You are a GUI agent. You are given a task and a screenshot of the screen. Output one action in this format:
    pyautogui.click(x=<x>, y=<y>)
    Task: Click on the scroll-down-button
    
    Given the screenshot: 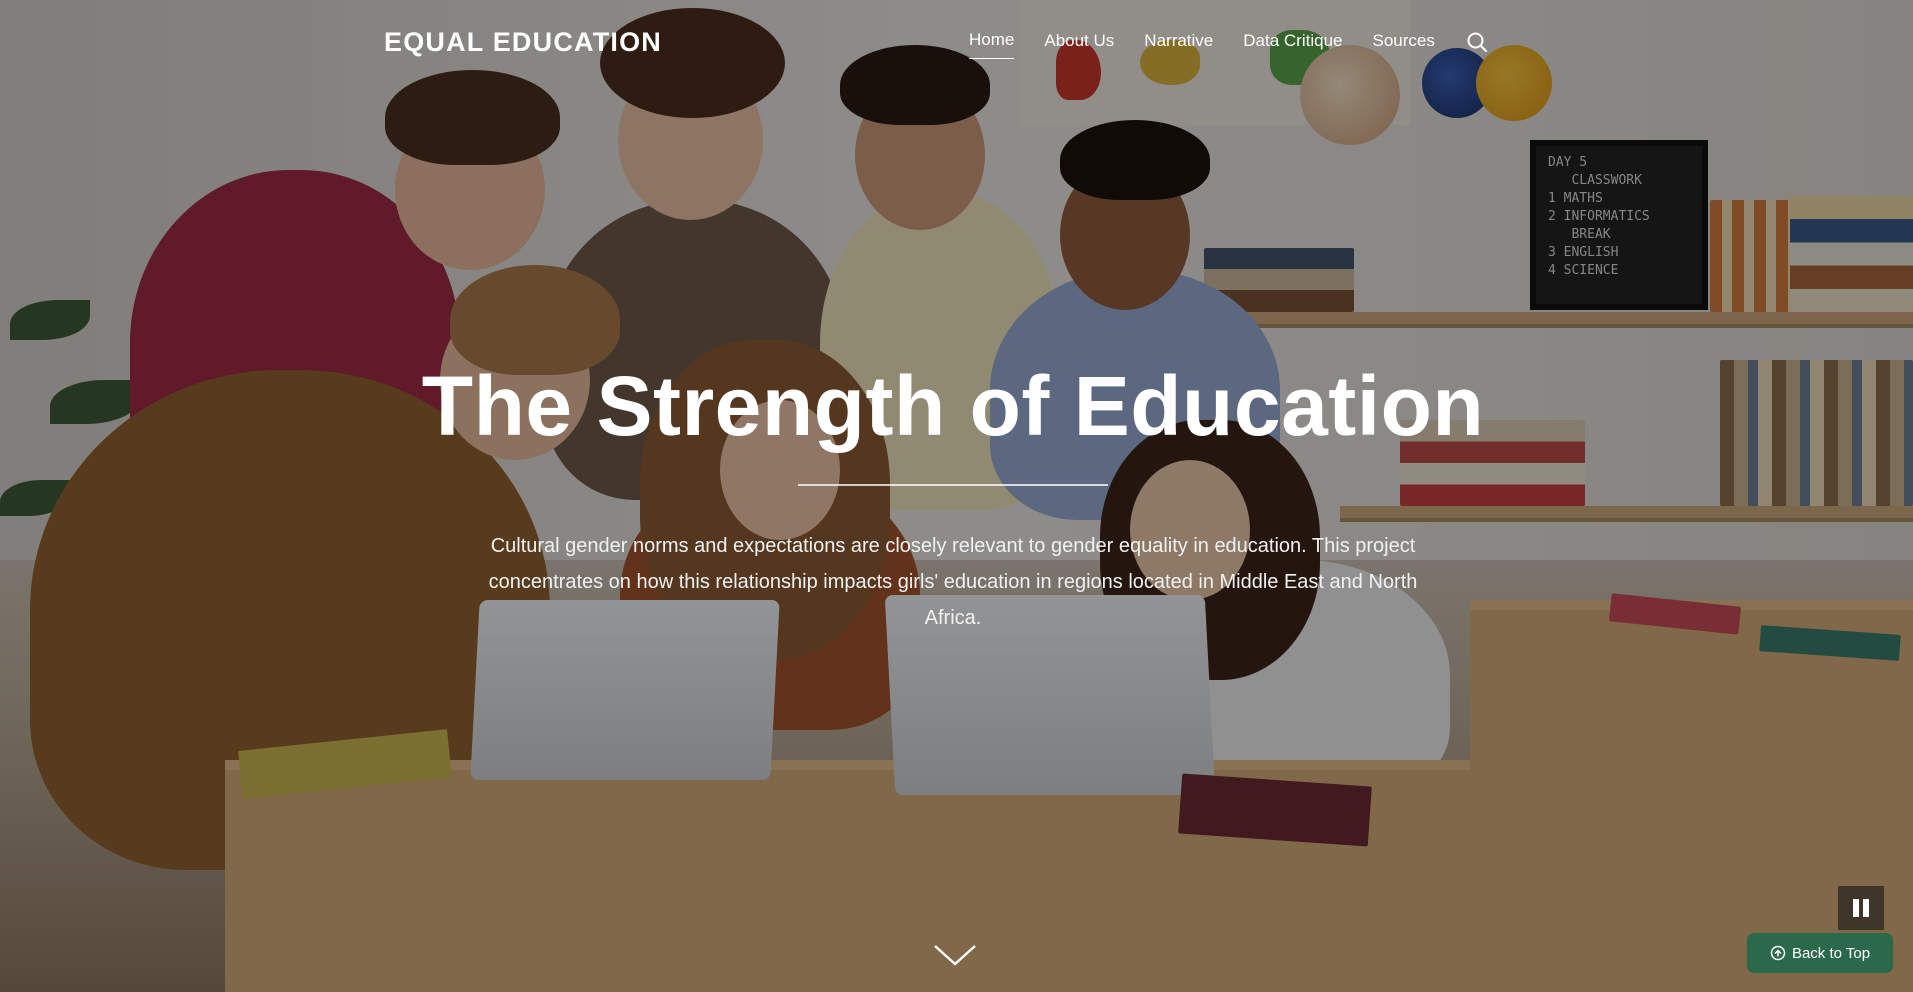 What is the action you would take?
    pyautogui.click(x=955, y=955)
    